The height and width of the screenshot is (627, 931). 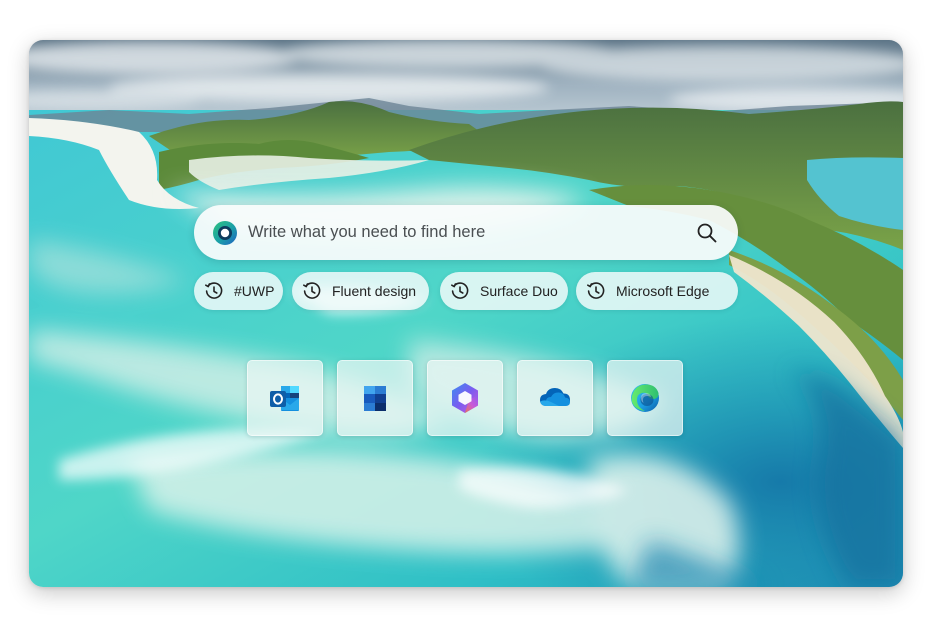 I want to click on office-blocks-icon, so click(x=375, y=398).